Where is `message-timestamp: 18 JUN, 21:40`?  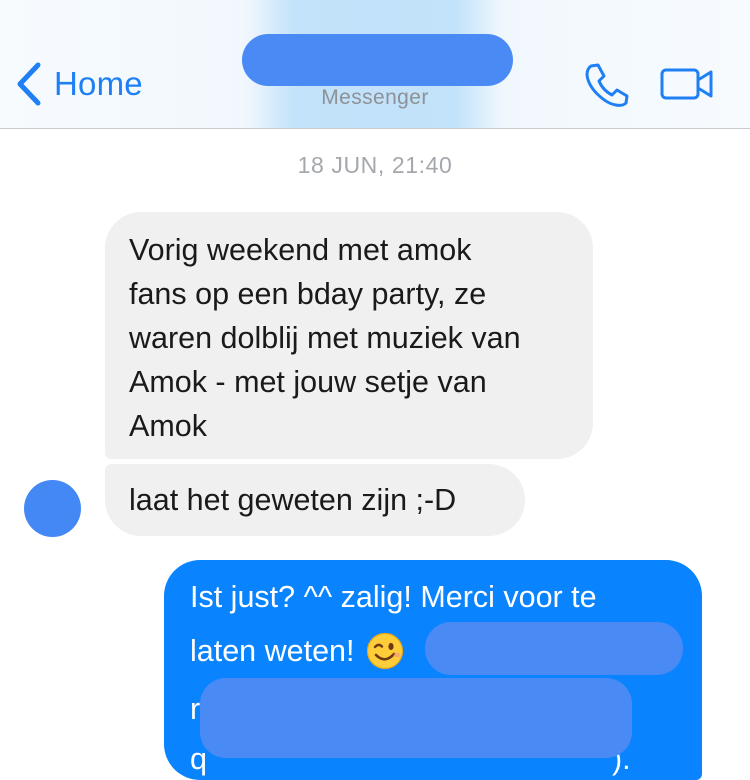 message-timestamp: 18 JUN, 21:40 is located at coordinates (375, 165).